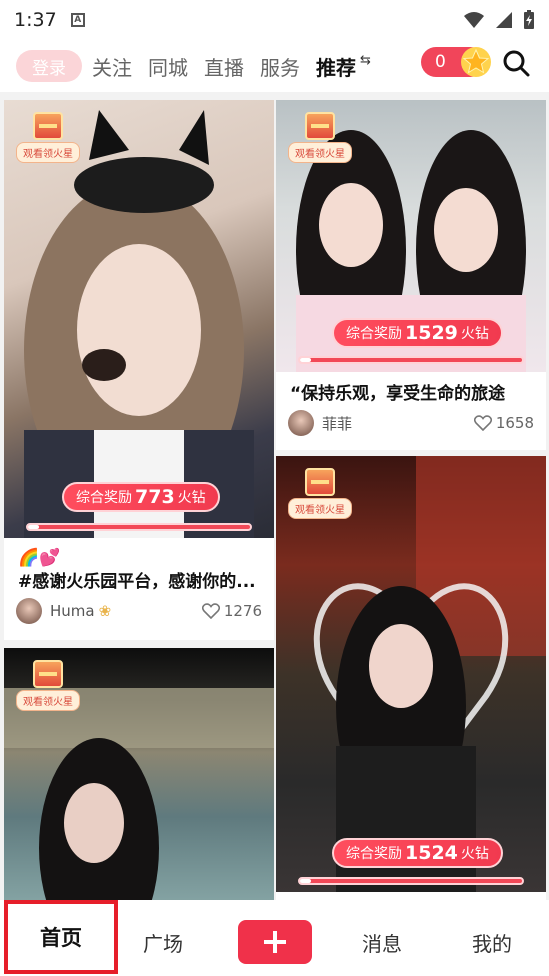 This screenshot has width=549, height=976. Describe the element at coordinates (476, 62) in the screenshot. I see `star-icon` at that location.